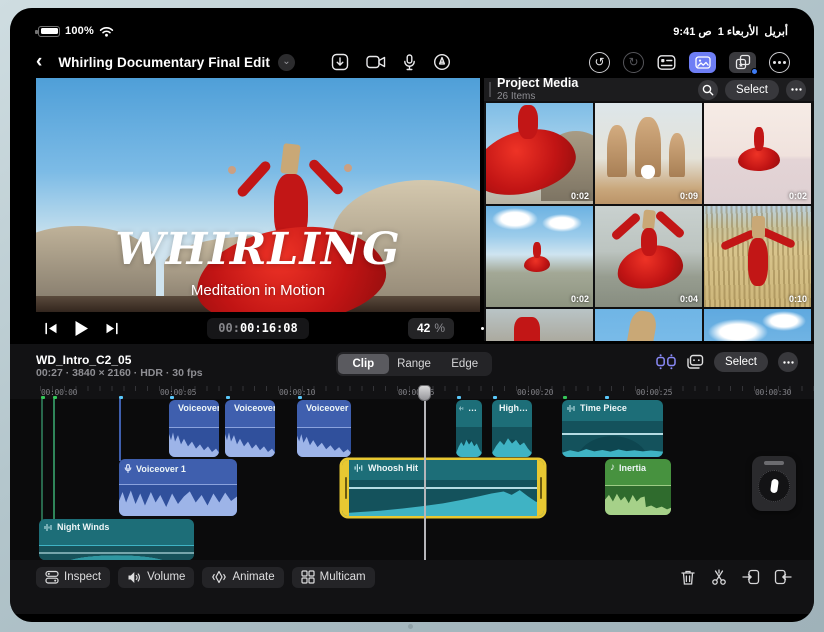 This screenshot has width=824, height=632. Describe the element at coordinates (194, 428) in the screenshot. I see `timeline-clip-voiceover2: Voiceover 2` at that location.